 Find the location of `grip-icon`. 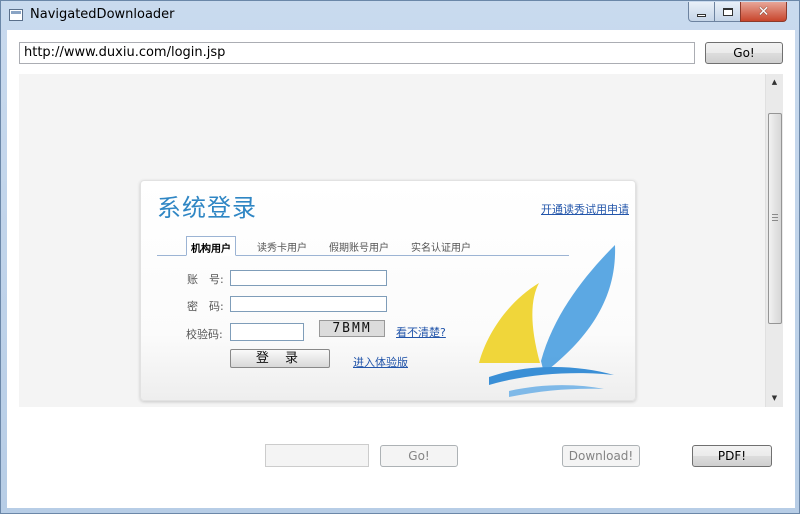

grip-icon is located at coordinates (775, 217).